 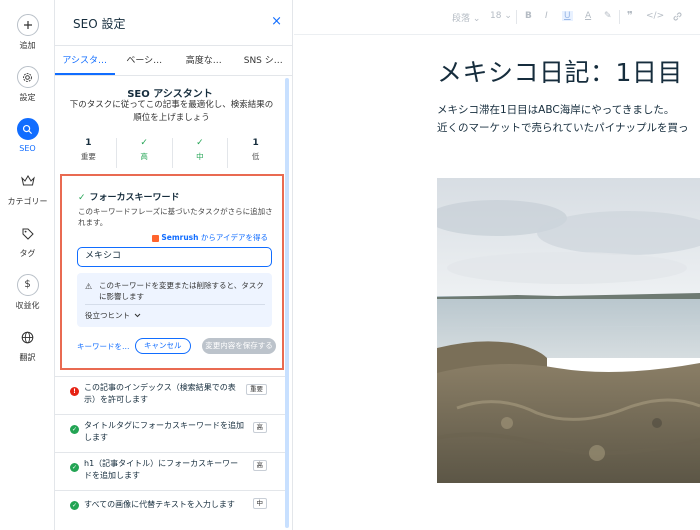 I want to click on task-text: h1（記事タイトル）にフォーカスキーワードを追加します, so click(x=161, y=469).